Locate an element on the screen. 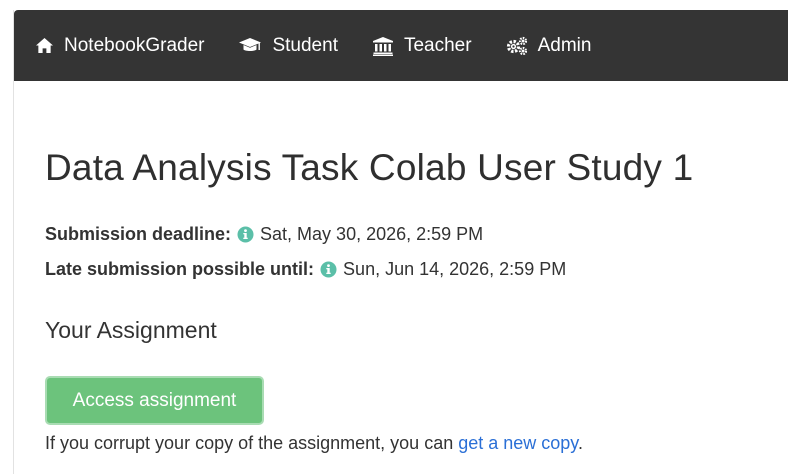 This screenshot has width=788, height=474. deadline-label: Submission deadline: is located at coordinates (138, 234).